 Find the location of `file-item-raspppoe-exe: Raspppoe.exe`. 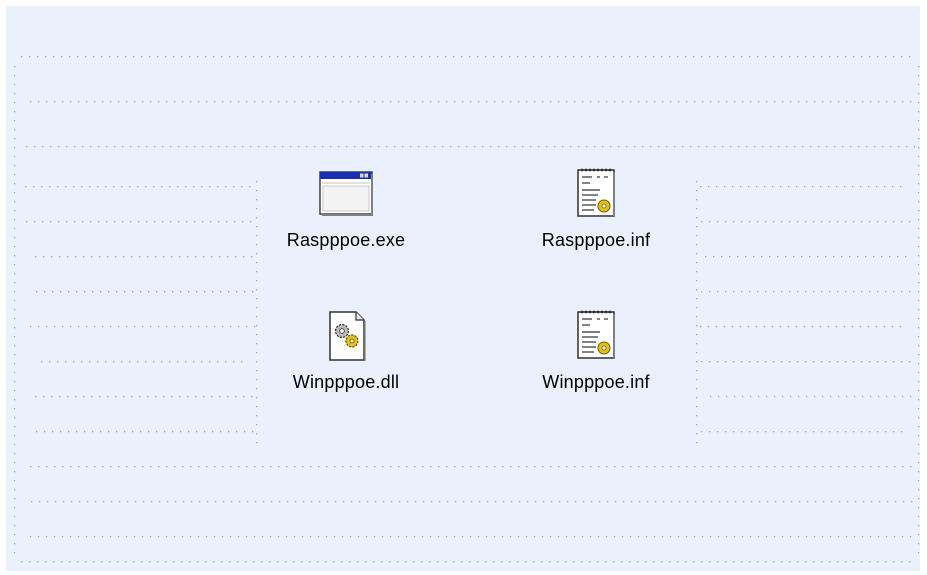

file-item-raspppoe-exe: Raspppoe.exe is located at coordinates (346, 211).